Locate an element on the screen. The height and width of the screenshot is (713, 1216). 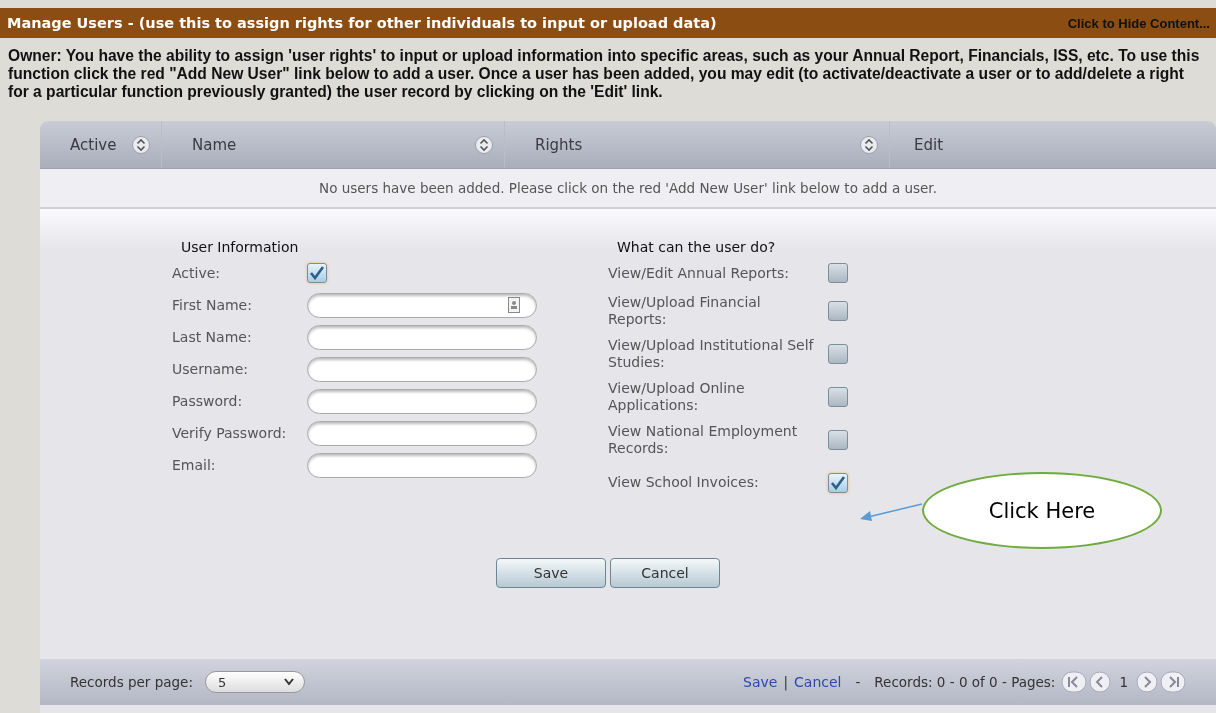
column-header: Active is located at coordinates (93, 144).